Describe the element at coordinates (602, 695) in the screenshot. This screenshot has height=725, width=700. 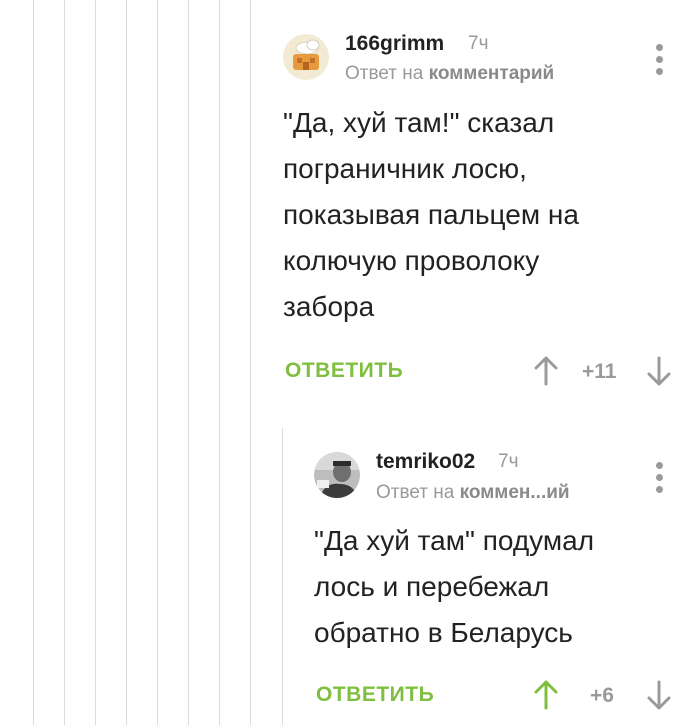
I see `rating: +6` at that location.